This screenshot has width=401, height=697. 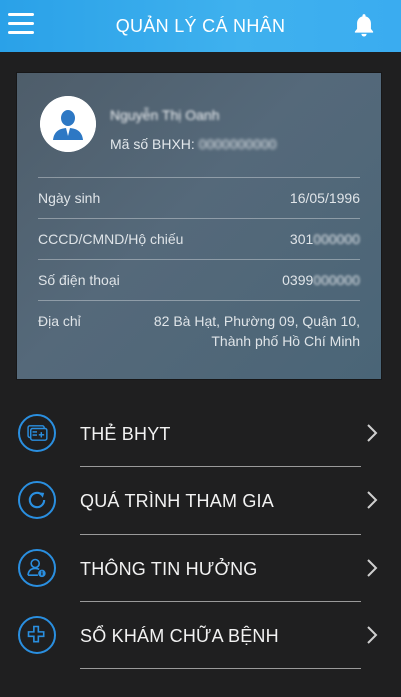 What do you see at coordinates (37, 635) in the screenshot?
I see `medical-cross-icon` at bounding box center [37, 635].